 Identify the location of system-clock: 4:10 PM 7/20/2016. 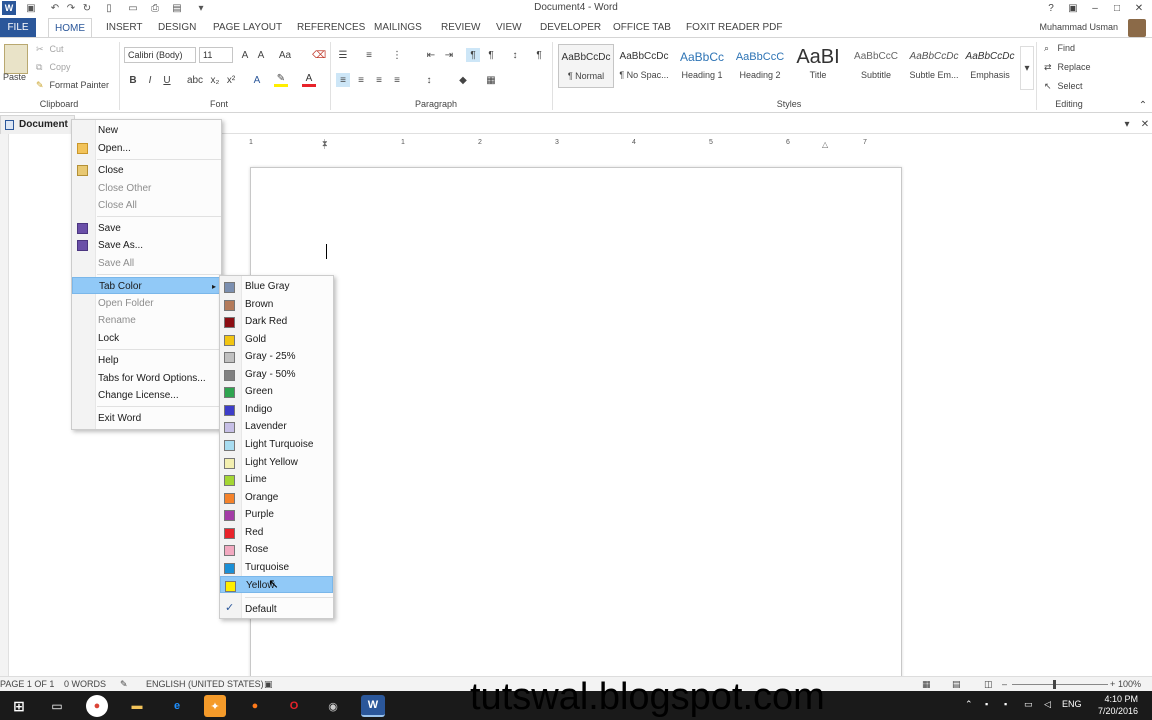
(1118, 705).